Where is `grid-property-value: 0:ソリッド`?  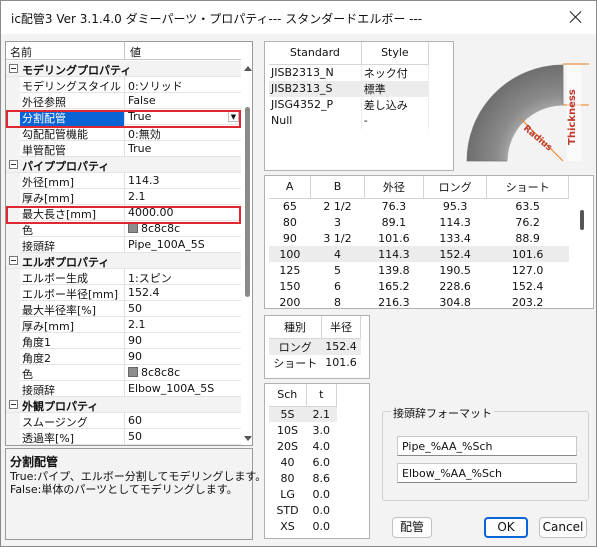 grid-property-value: 0:ソリッド is located at coordinates (183, 86).